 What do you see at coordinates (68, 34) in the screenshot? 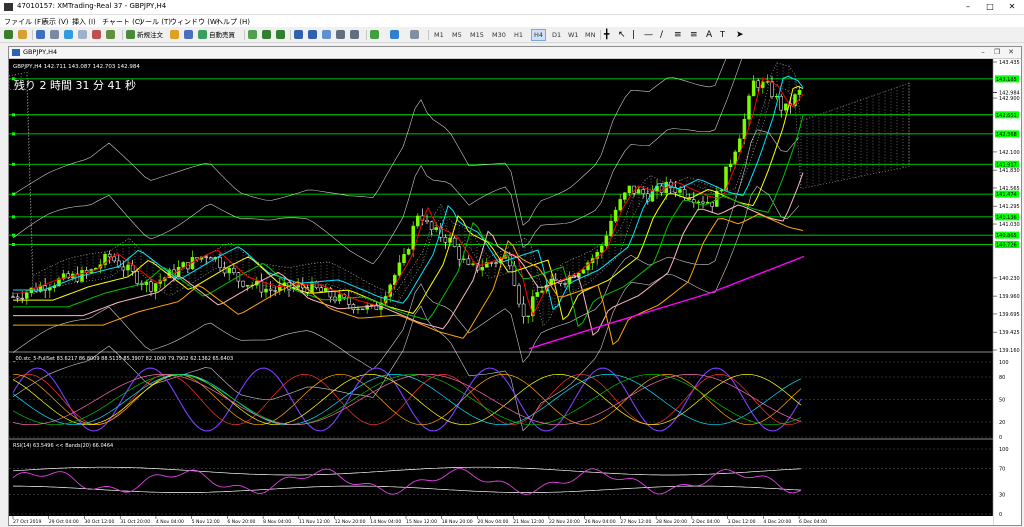
I see `navigator-icon` at bounding box center [68, 34].